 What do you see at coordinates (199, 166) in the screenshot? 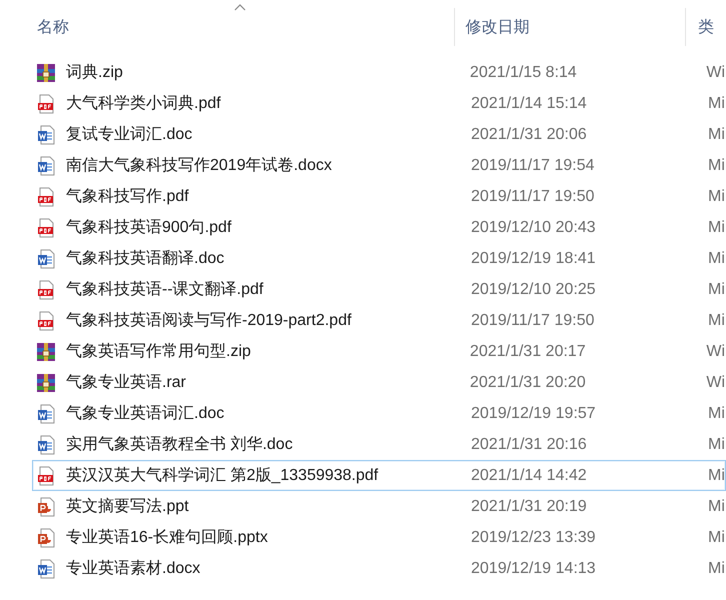
I see `file-name: 南信大气象科技写作2019年试卷.docx` at bounding box center [199, 166].